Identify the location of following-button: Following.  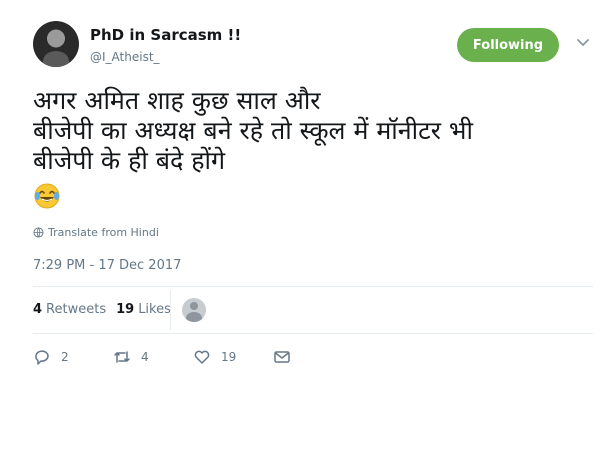
(508, 45).